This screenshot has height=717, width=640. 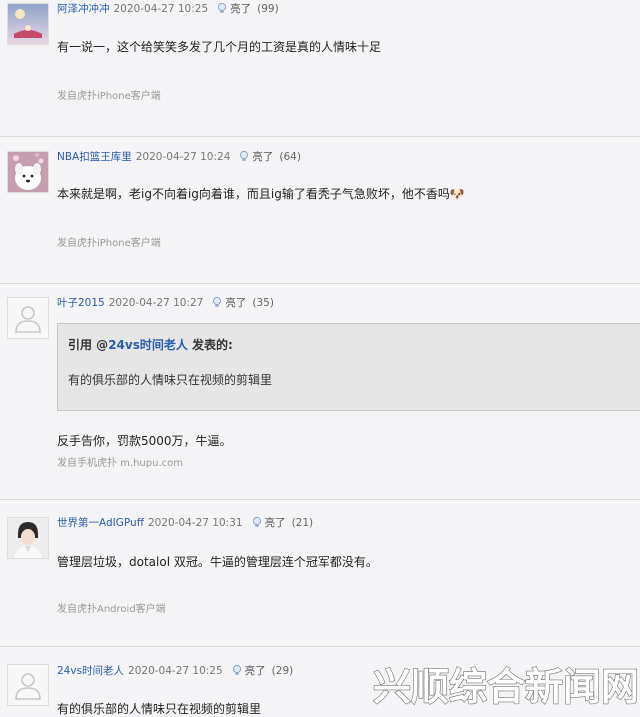 I want to click on watermark-text: 兴顺综合新闻网, so click(x=506, y=687).